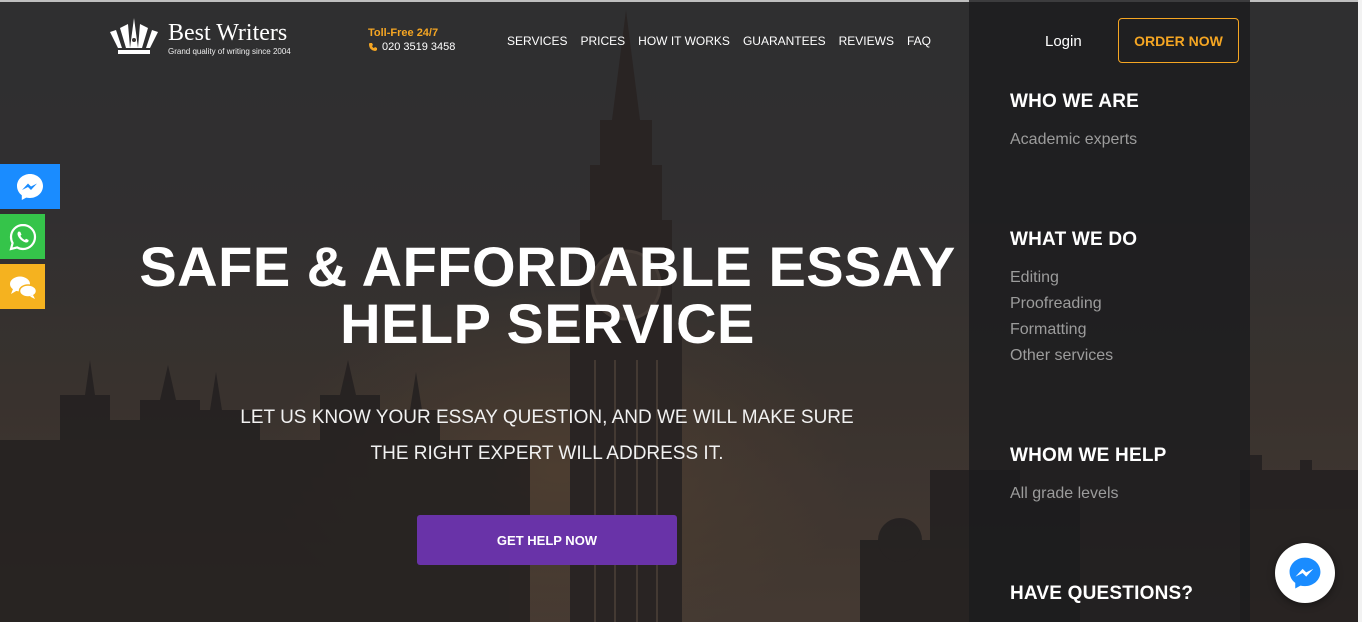 The height and width of the screenshot is (622, 1362). Describe the element at coordinates (547, 323) in the screenshot. I see `hero-title-line-2: HELP SERVICE` at that location.